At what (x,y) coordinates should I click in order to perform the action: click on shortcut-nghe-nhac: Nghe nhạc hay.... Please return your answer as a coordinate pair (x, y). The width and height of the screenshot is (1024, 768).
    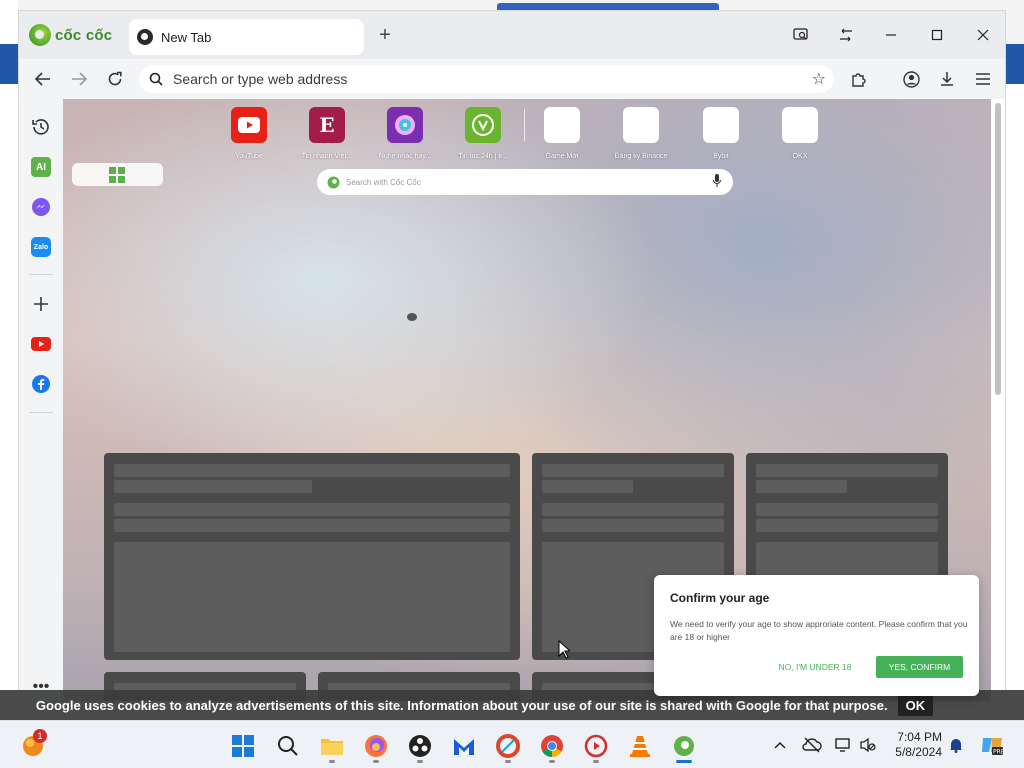
    Looking at the image, I should click on (405, 133).